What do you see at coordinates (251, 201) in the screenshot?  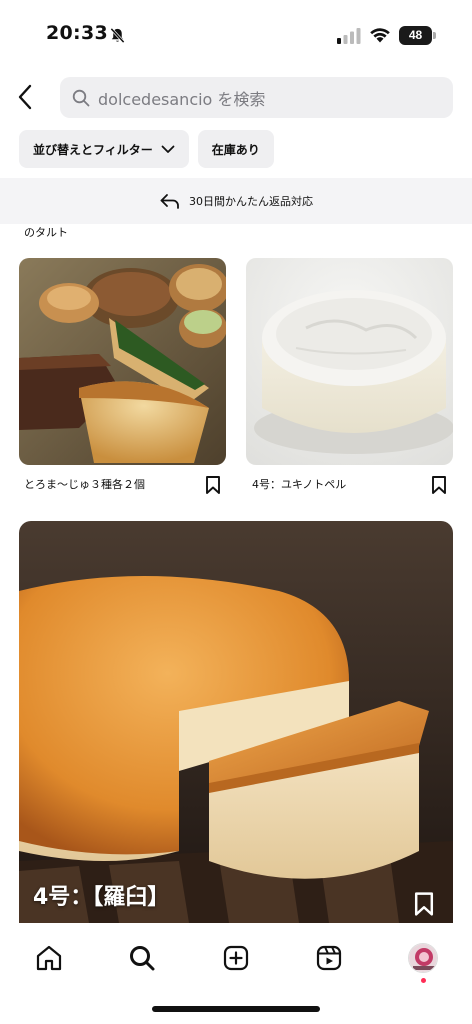 I see `returns-banner-text: 30日間かんたん返品対応` at bounding box center [251, 201].